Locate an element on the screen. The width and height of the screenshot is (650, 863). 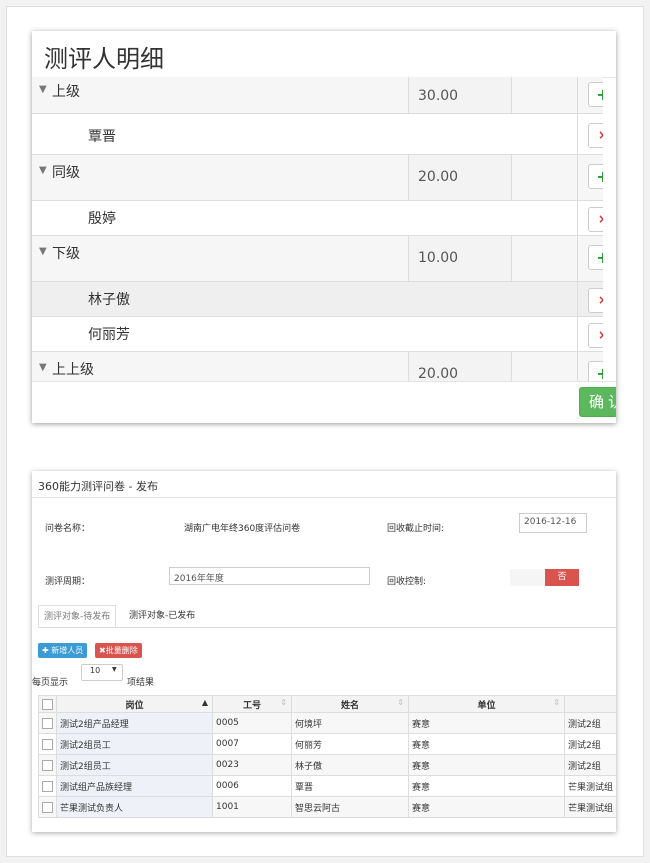
evaluator-name: 何丽芳 is located at coordinates (109, 335).